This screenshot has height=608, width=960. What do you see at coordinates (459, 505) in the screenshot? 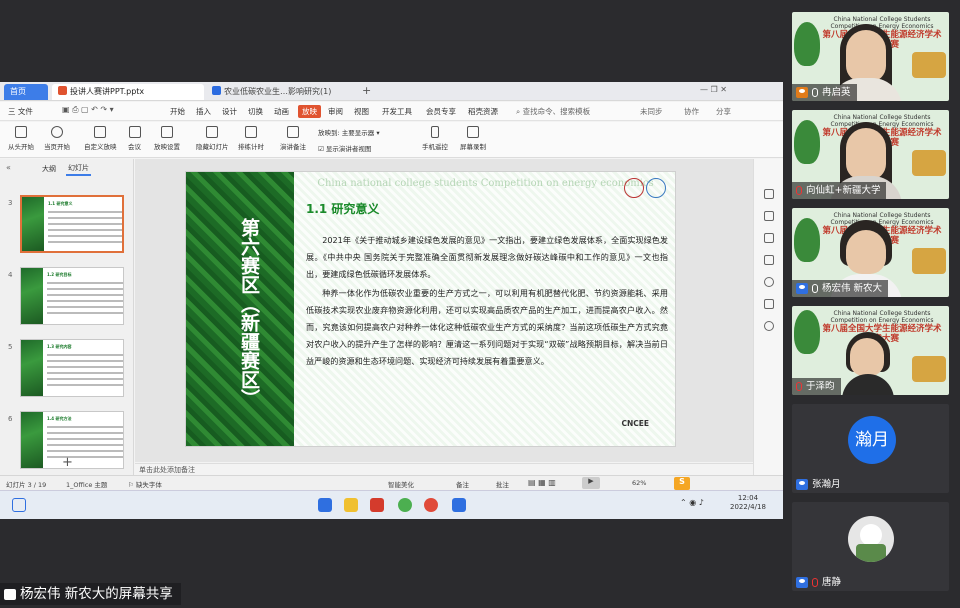
I see `meeting-app-icon` at bounding box center [459, 505].